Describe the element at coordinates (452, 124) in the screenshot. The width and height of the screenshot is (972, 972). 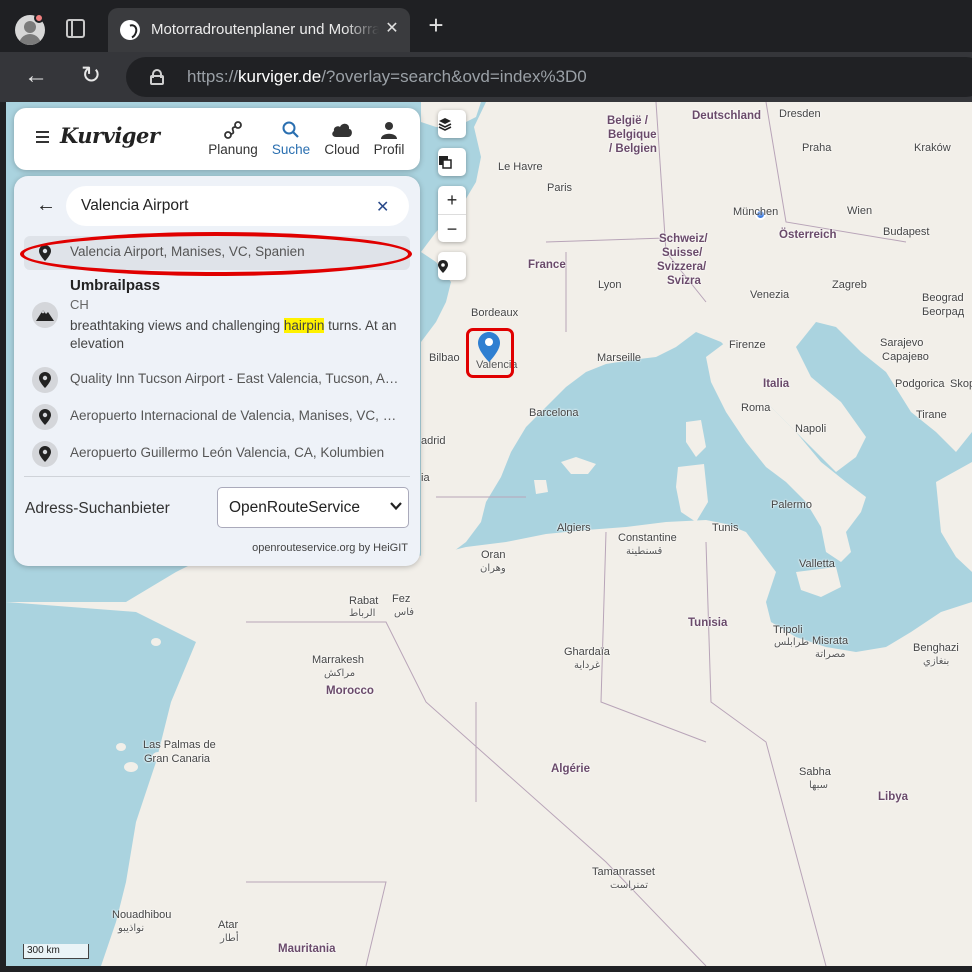
I see `layers-button` at that location.